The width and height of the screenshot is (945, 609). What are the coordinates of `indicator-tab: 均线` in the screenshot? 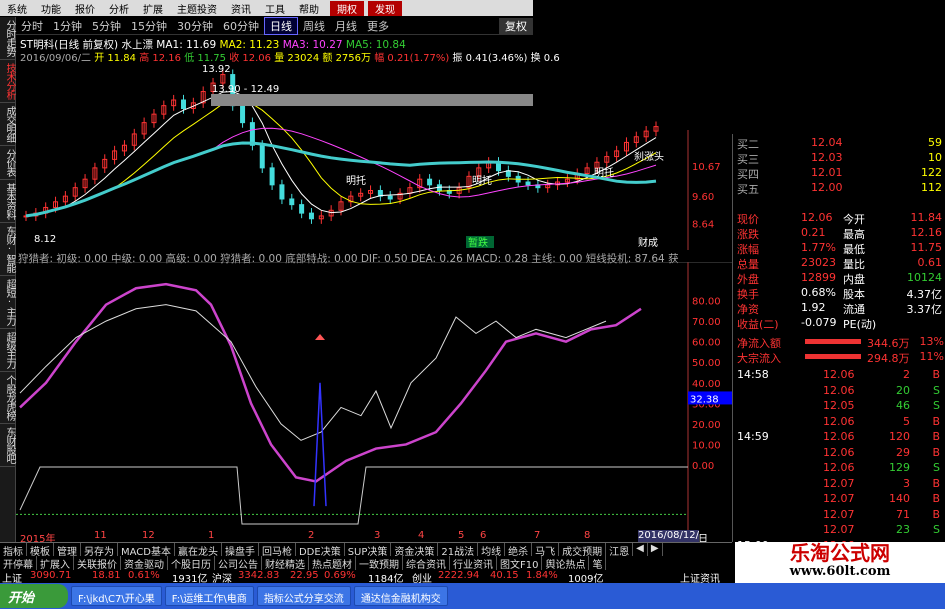 It's located at (492, 550).